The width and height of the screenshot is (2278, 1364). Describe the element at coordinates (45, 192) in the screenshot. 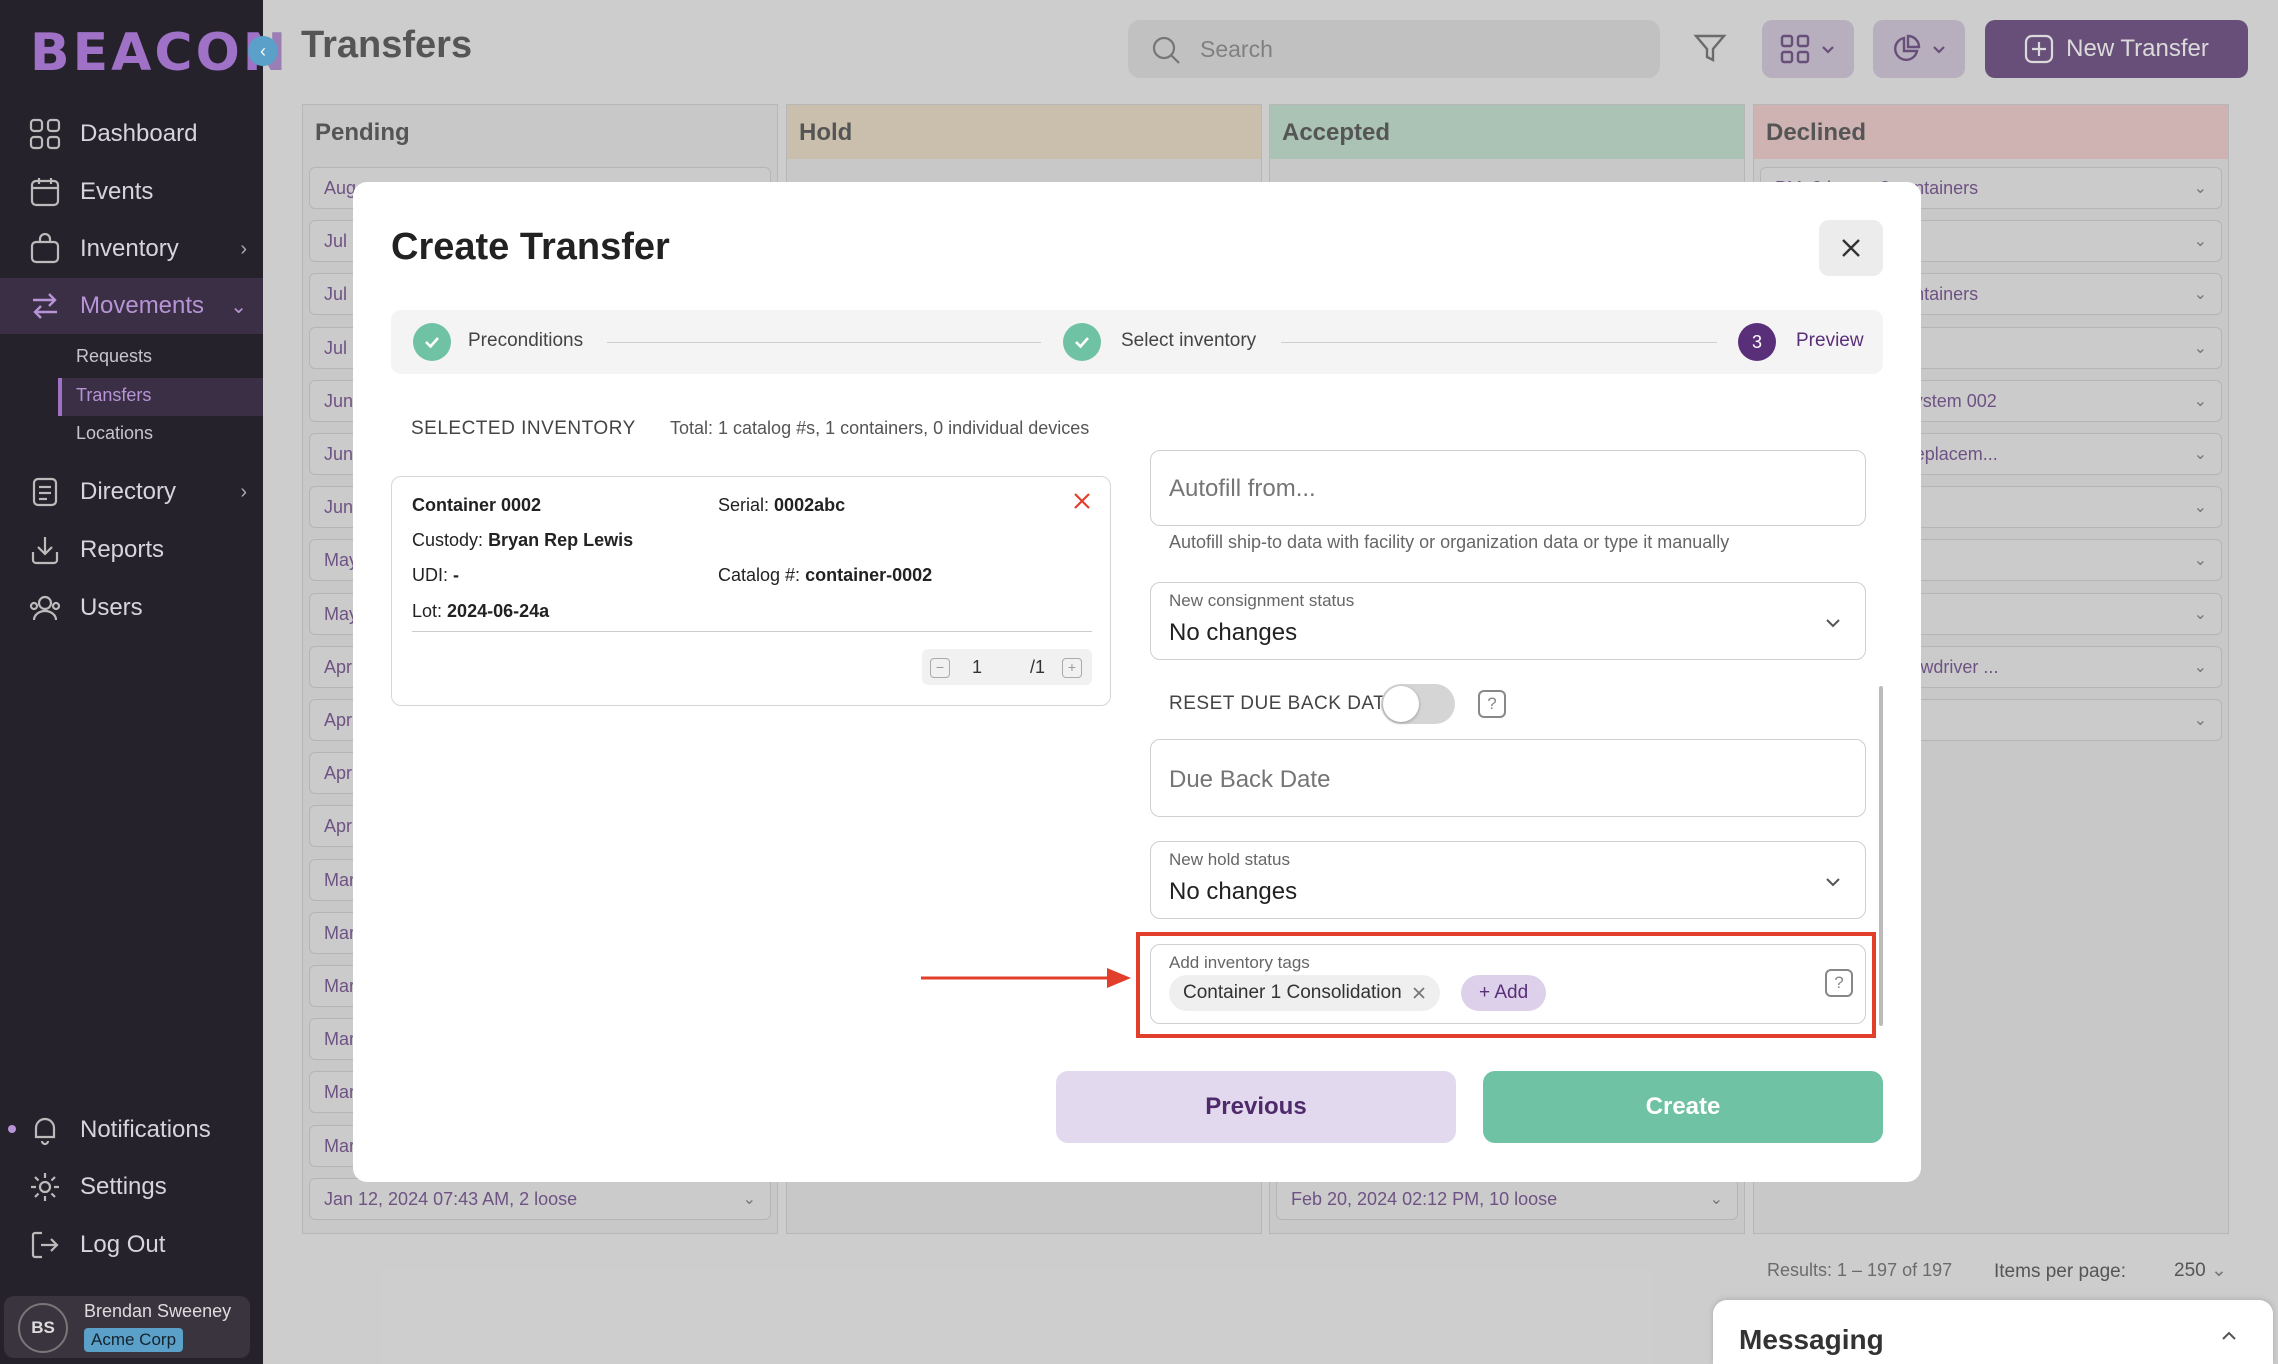

I see `calendar-icon` at that location.